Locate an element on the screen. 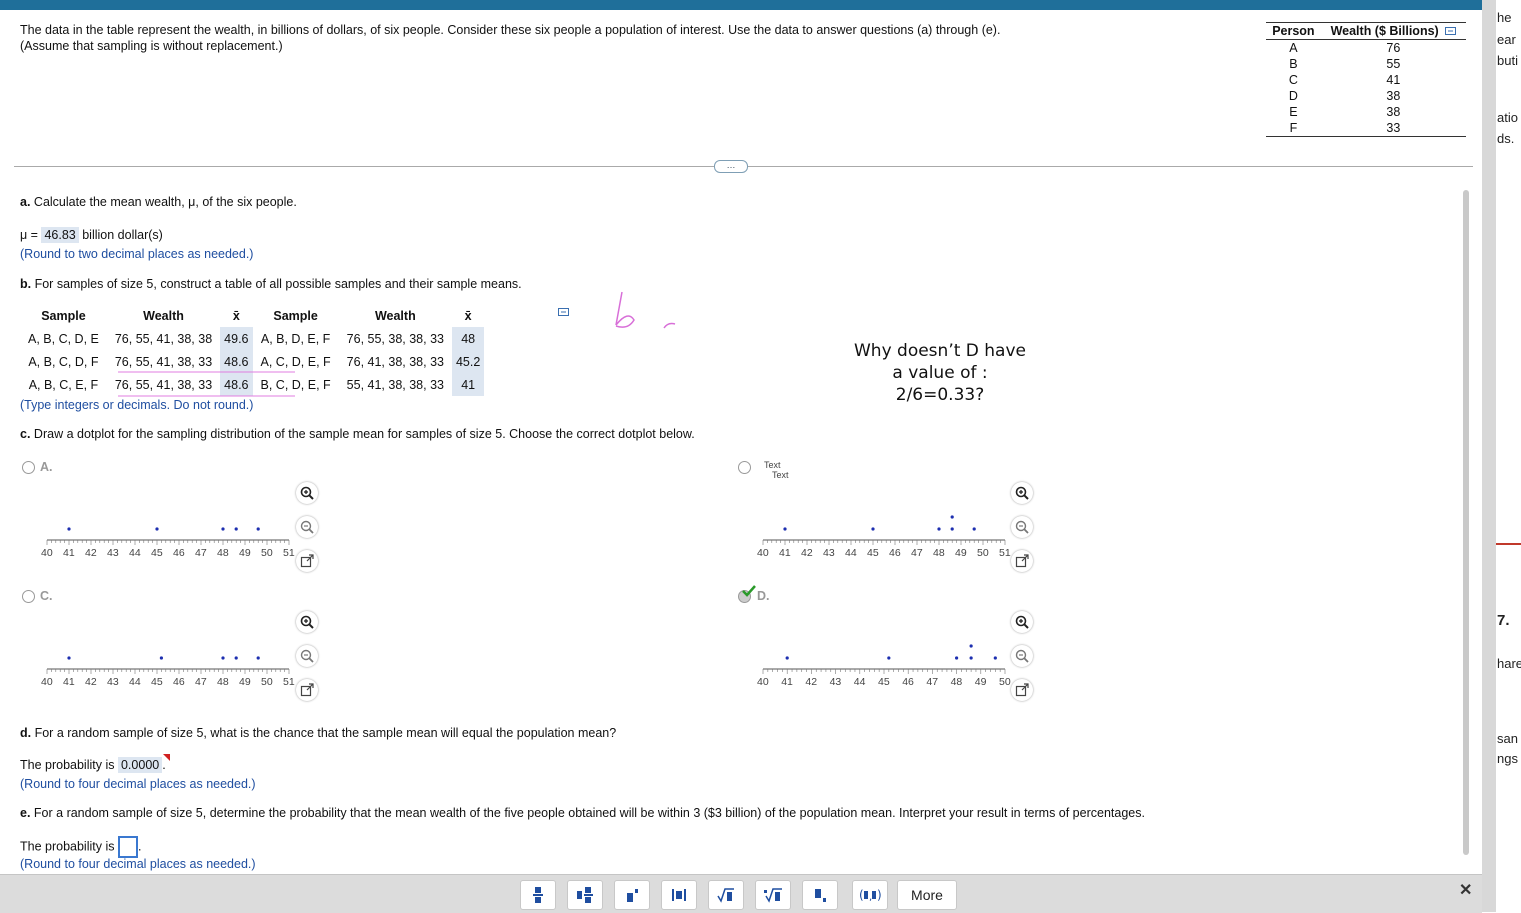 This screenshot has width=1521, height=913. table-row: A 76 is located at coordinates (1345, 48).